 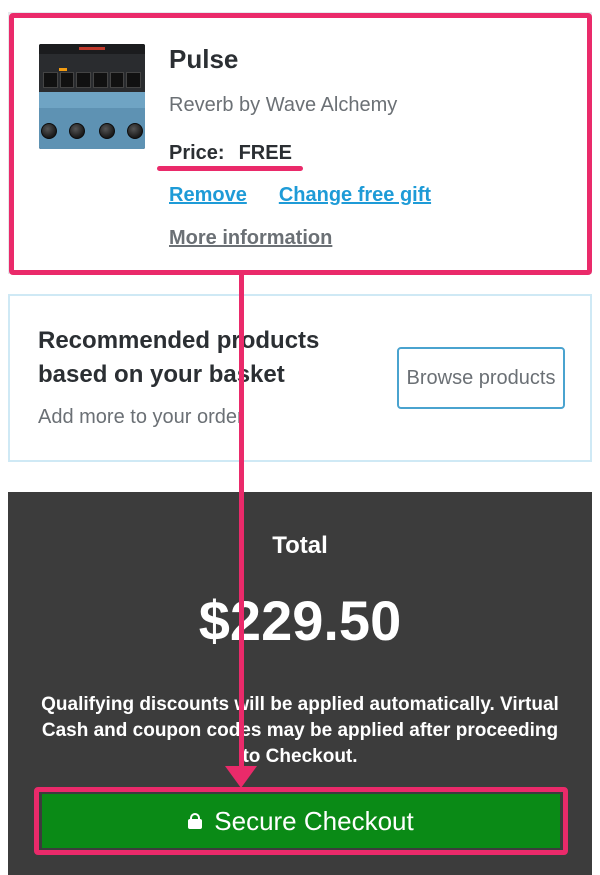 What do you see at coordinates (300, 545) in the screenshot?
I see `total-label: Total` at bounding box center [300, 545].